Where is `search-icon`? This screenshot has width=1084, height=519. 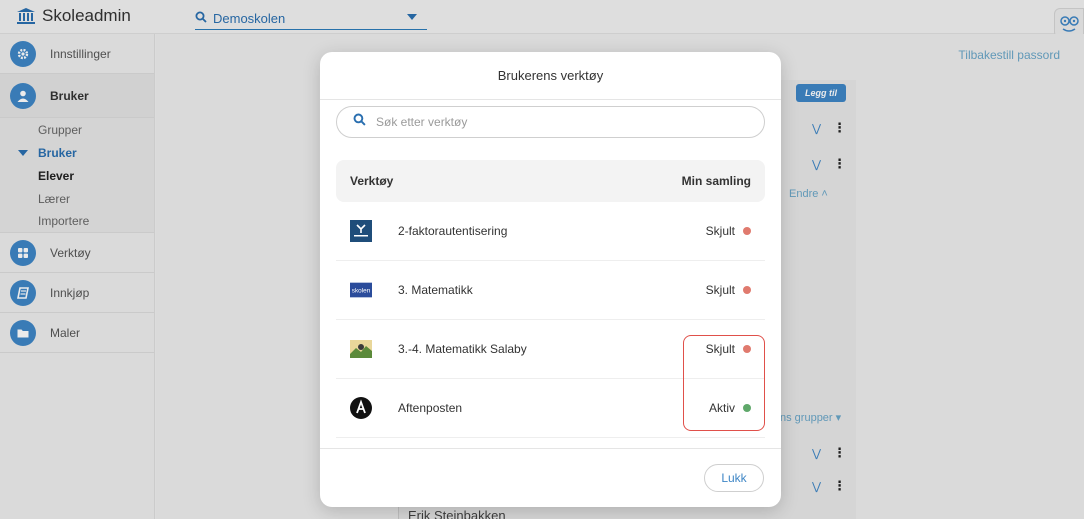
search-icon is located at coordinates (359, 122).